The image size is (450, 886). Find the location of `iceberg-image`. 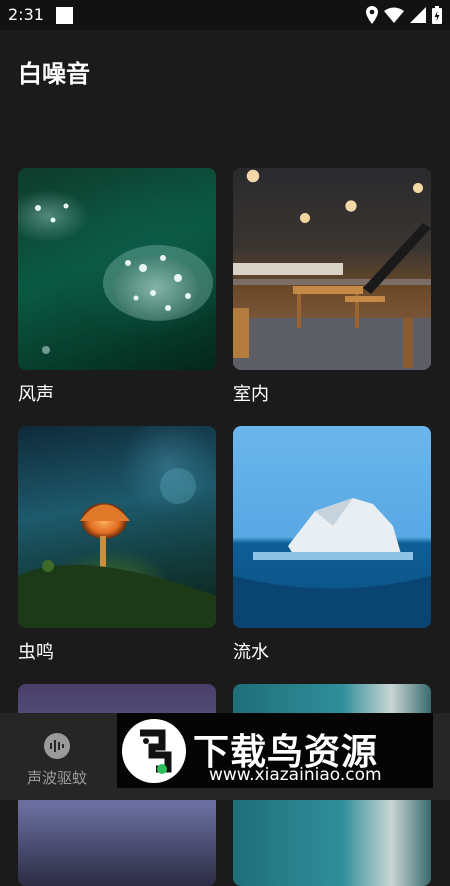

iceberg-image is located at coordinates (332, 563).